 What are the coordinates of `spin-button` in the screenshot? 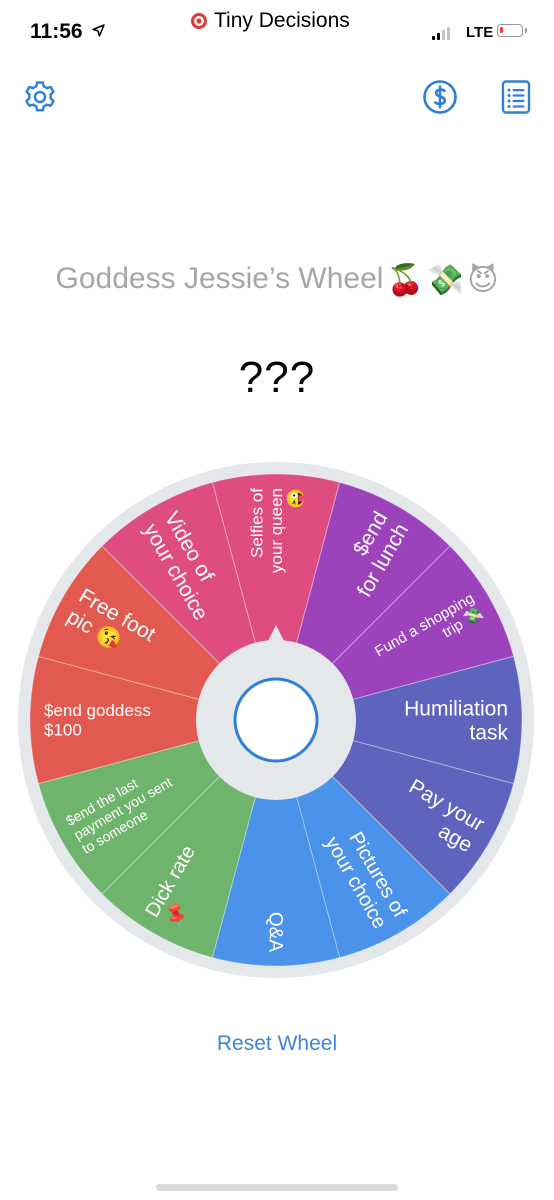 It's located at (276, 720).